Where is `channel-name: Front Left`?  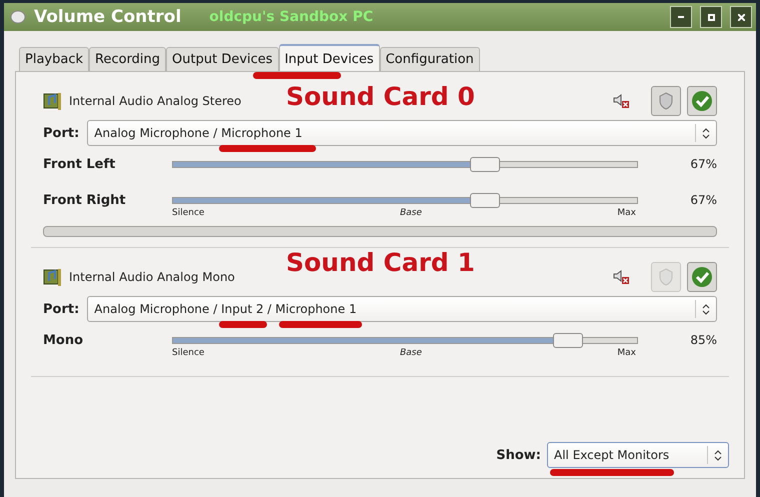 channel-name: Front Left is located at coordinates (79, 164).